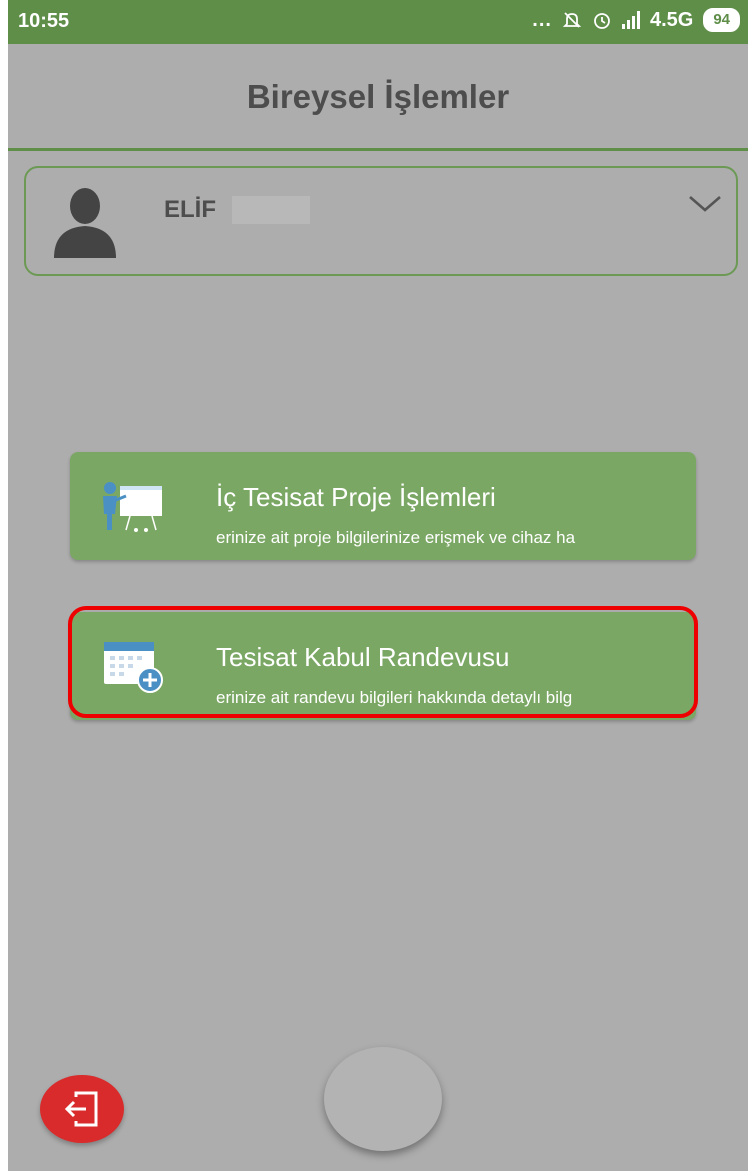 This screenshot has height=1171, width=748. Describe the element at coordinates (378, 22) in the screenshot. I see `status-bar: 10:55 ... 4.5G 94` at that location.